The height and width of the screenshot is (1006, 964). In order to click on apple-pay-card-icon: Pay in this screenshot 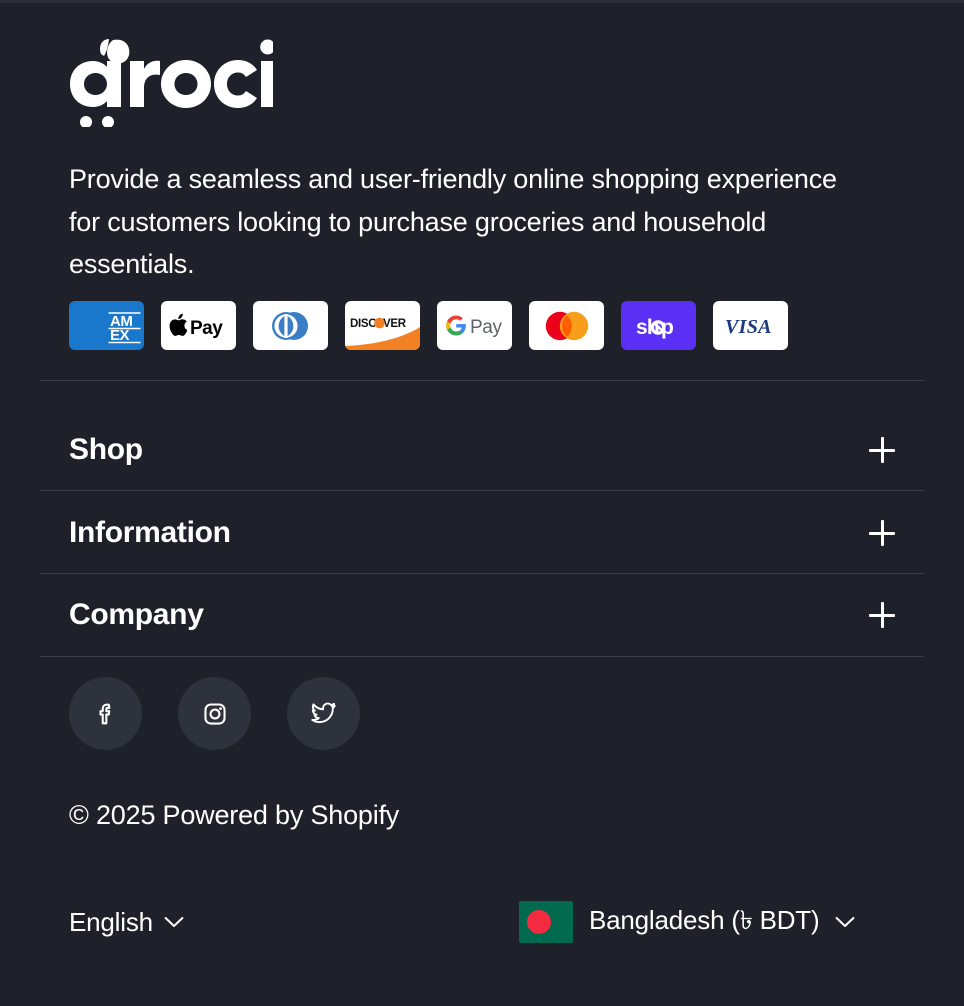, I will do `click(198, 325)`.